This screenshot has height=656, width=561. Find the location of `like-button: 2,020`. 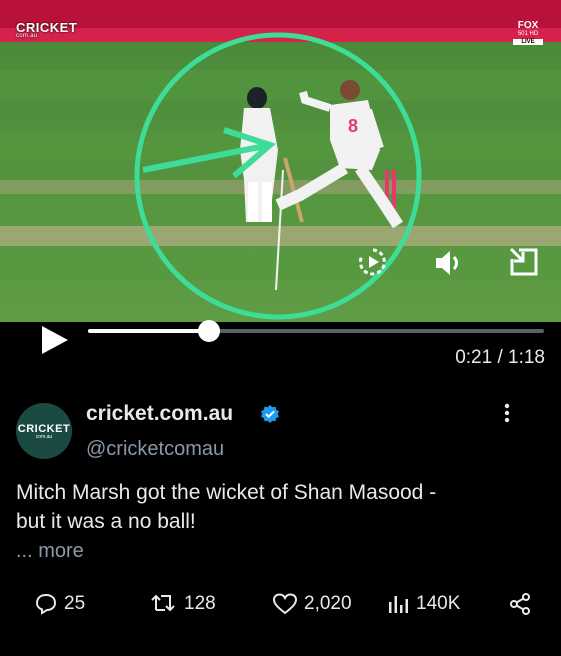

like-button: 2,020 is located at coordinates (312, 604).